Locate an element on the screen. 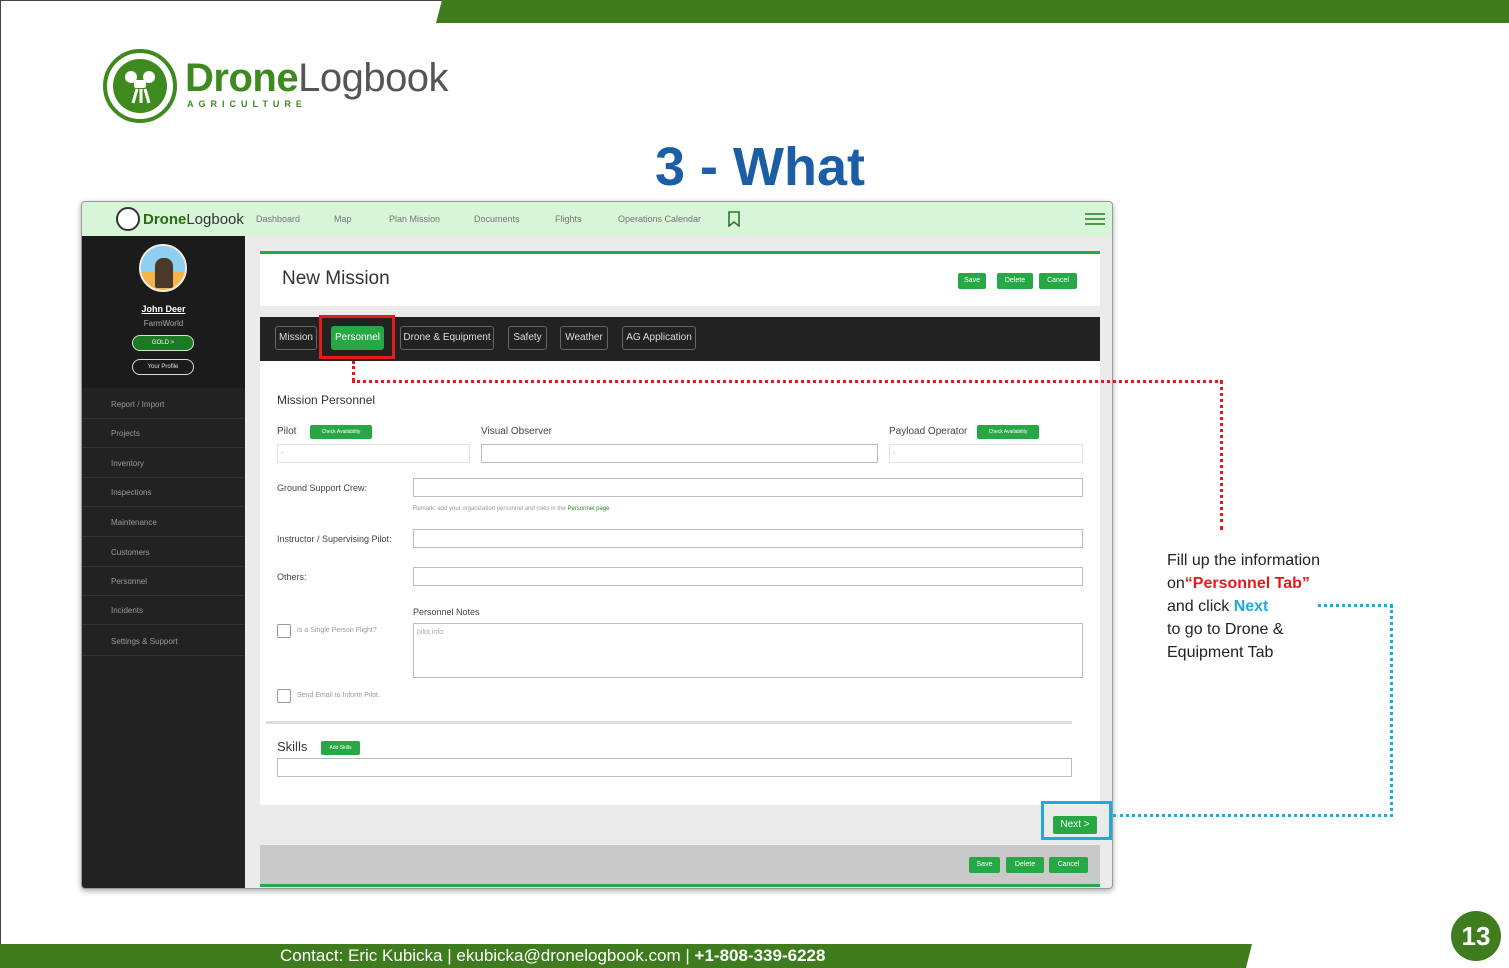 The width and height of the screenshot is (1509, 968). page-title: New Mission is located at coordinates (336, 278).